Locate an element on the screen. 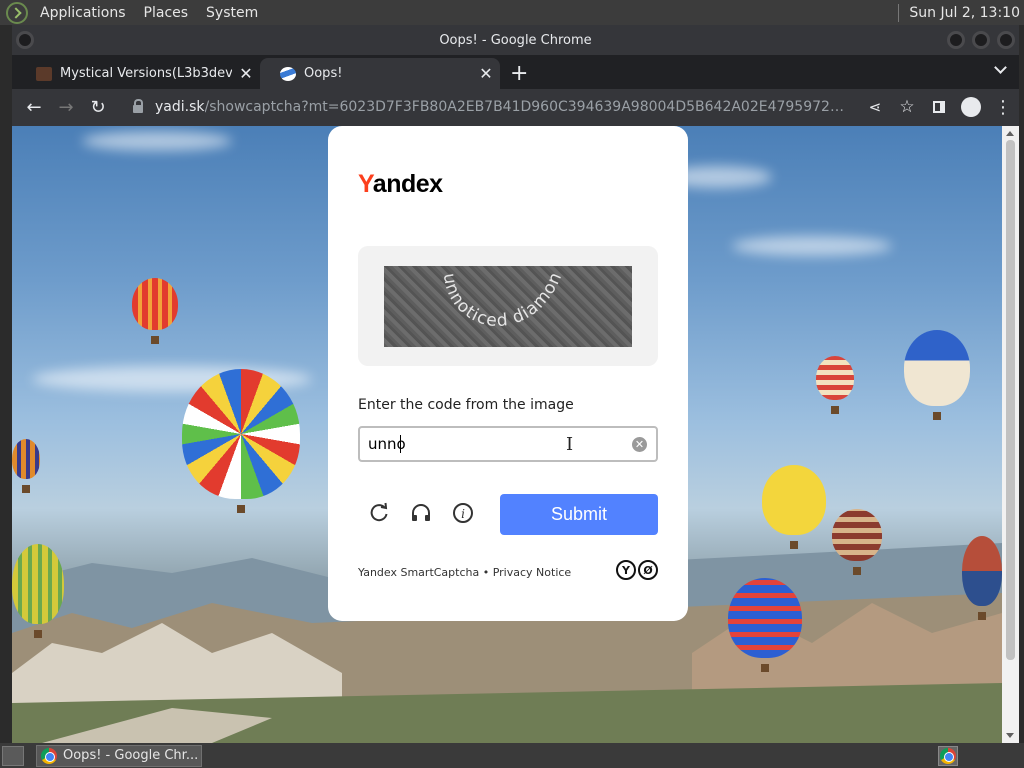 The image size is (1024, 768). lock-icon is located at coordinates (138, 106).